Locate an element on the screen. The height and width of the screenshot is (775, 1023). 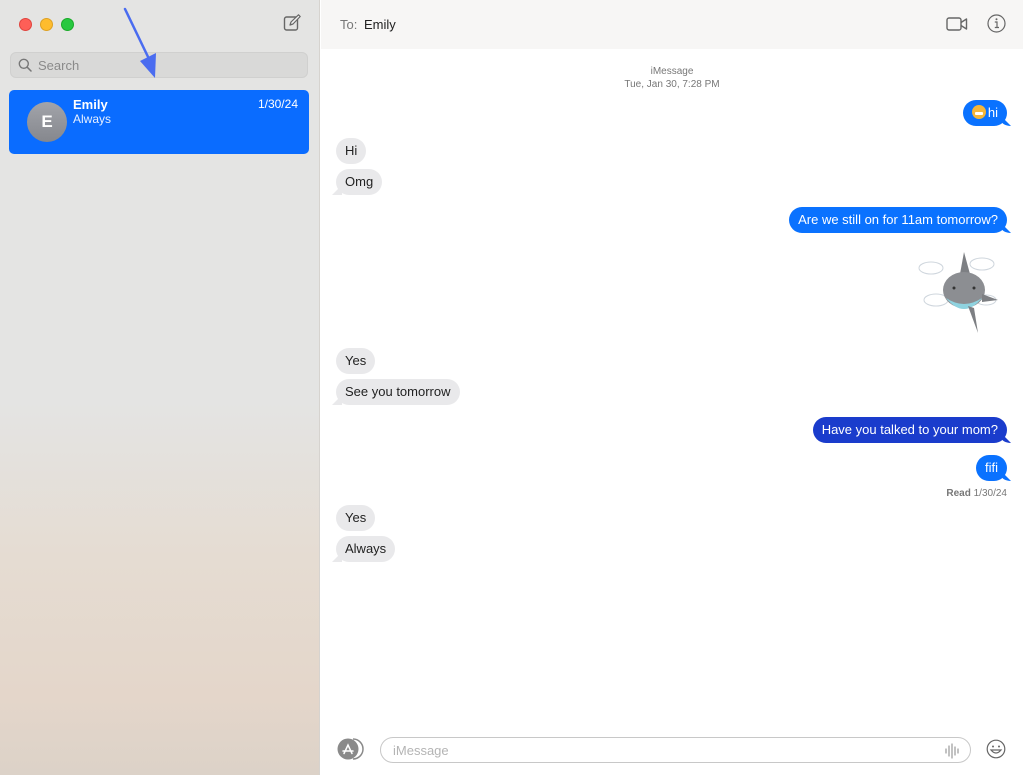
info-icon is located at coordinates (996, 23).